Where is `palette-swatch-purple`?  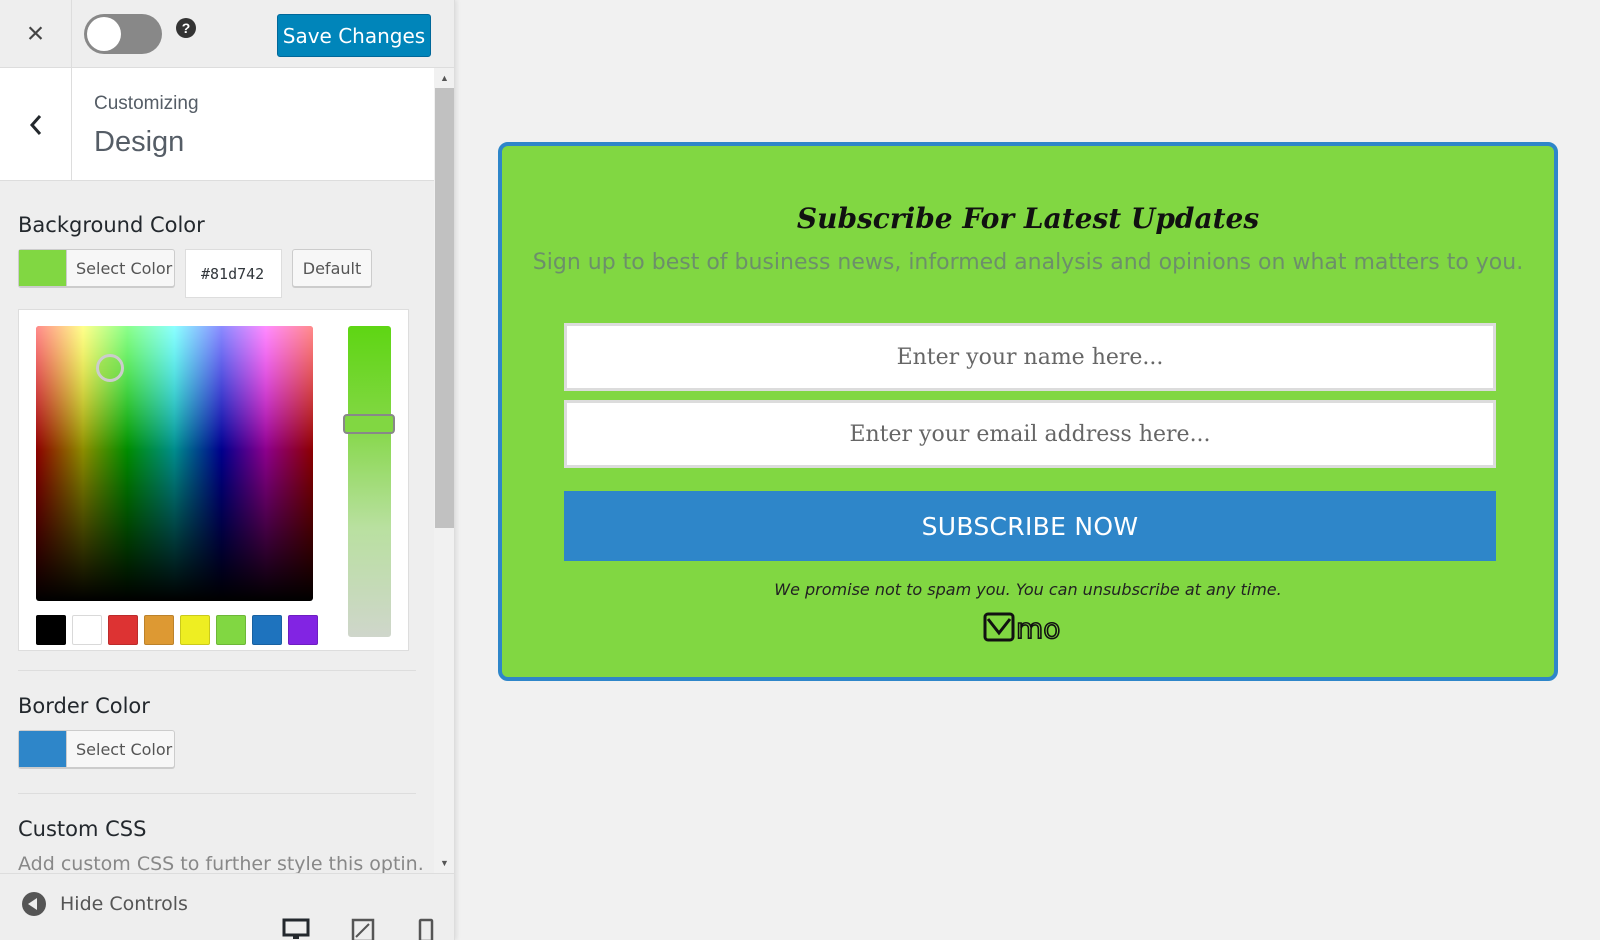
palette-swatch-purple is located at coordinates (303, 630).